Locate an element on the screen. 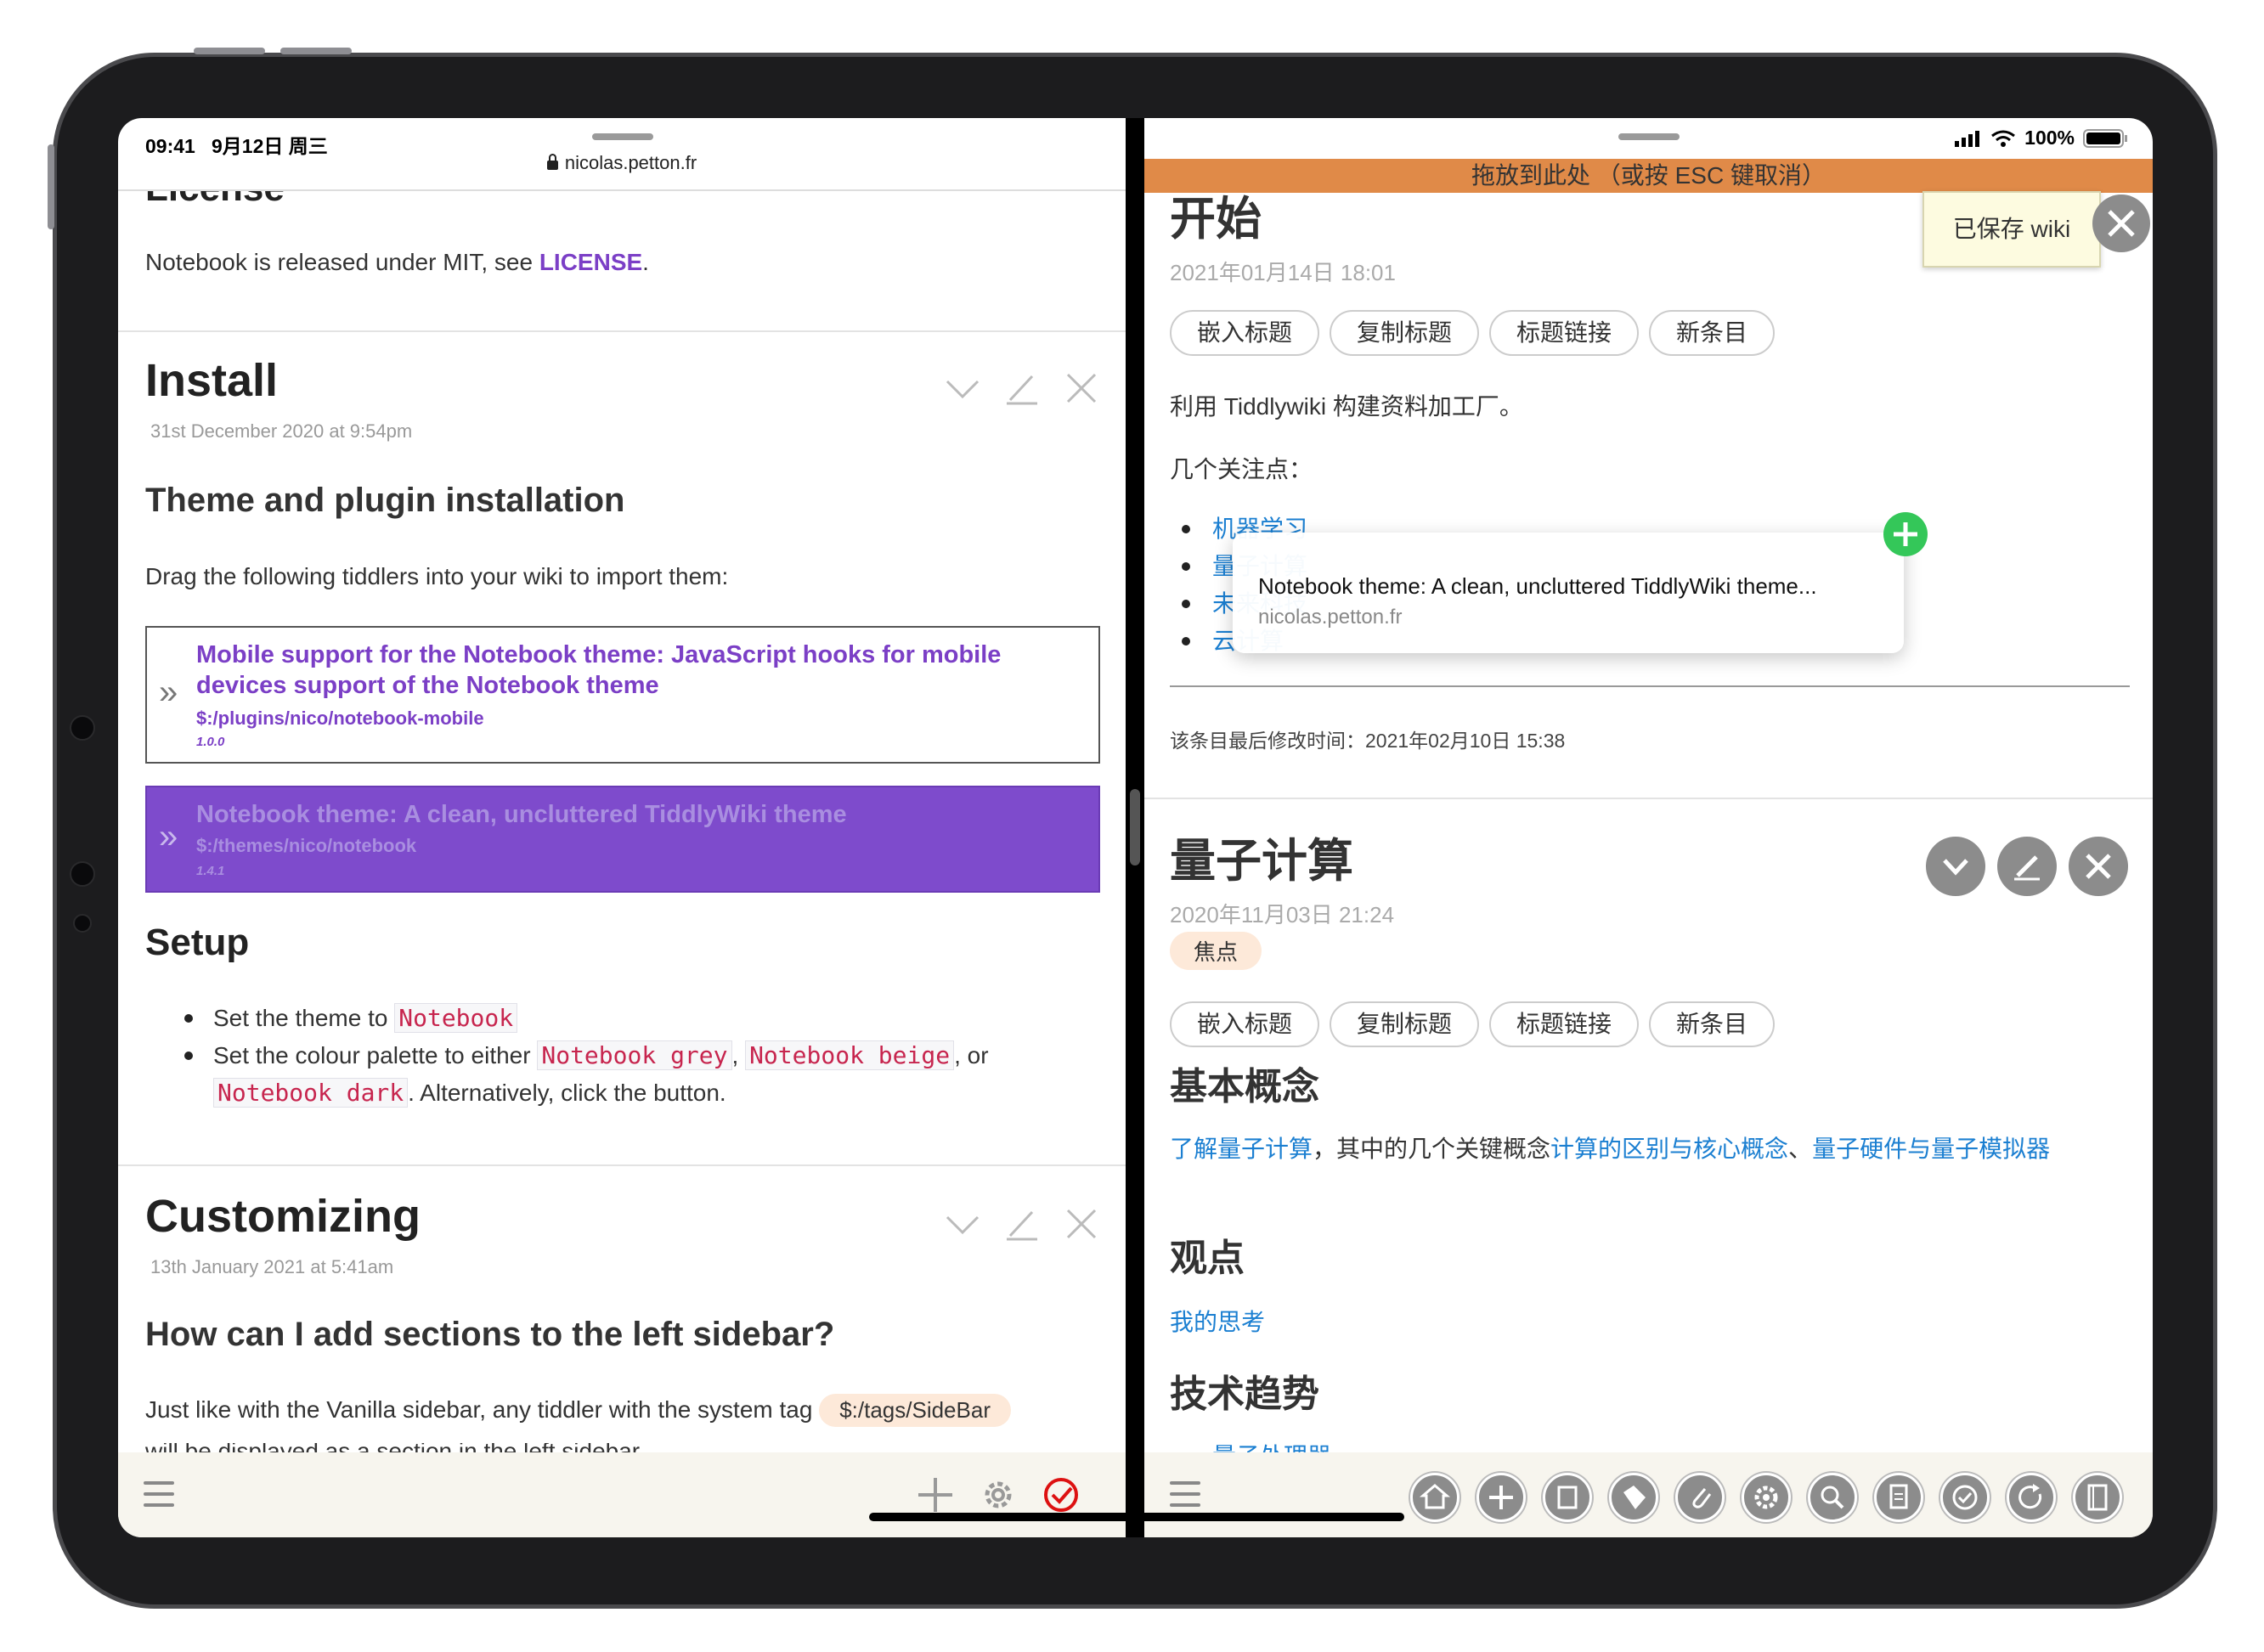 The image size is (2264, 1652). license-heading-clip: License is located at coordinates (622, 200).